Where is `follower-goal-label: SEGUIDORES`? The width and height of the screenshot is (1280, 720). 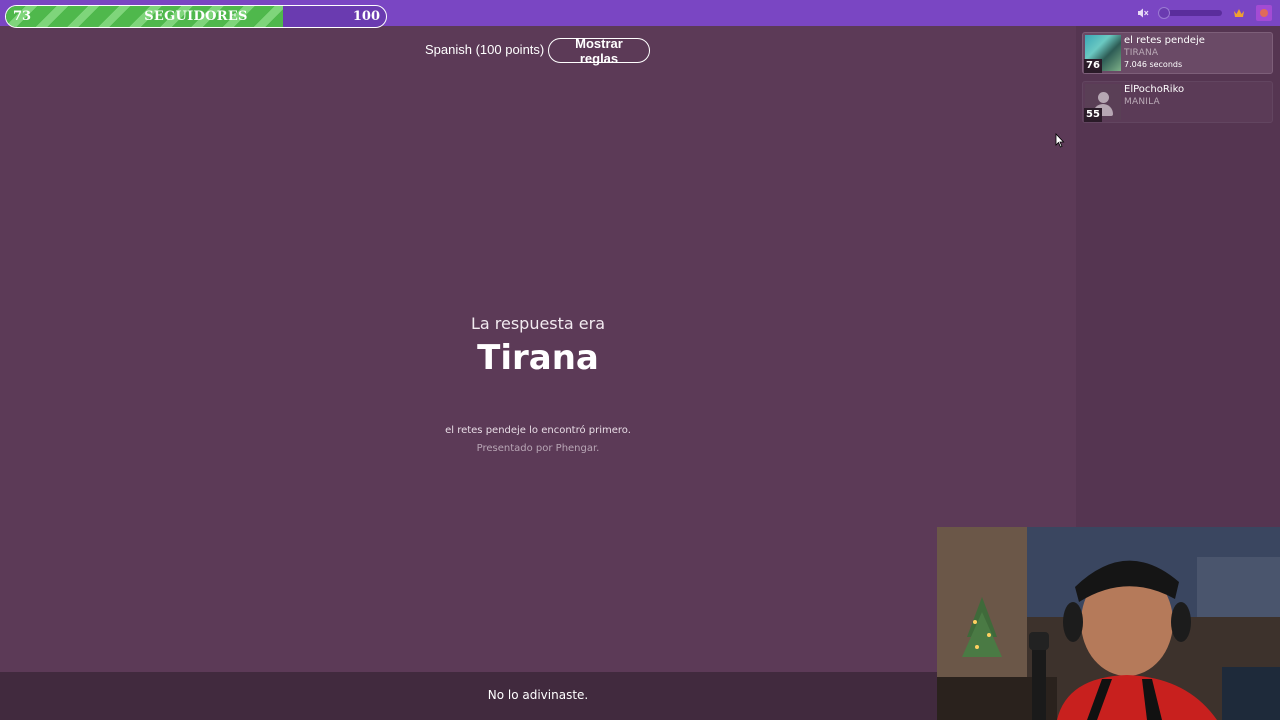
follower-goal-label: SEGUIDORES is located at coordinates (196, 16).